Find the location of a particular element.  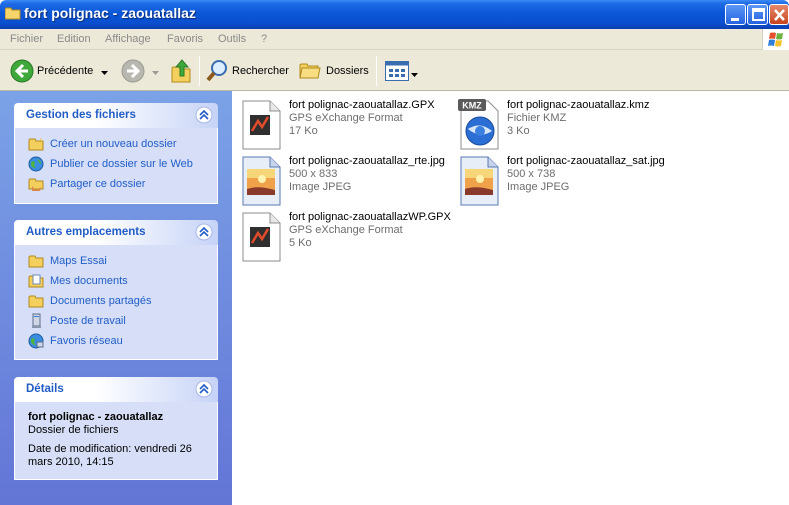

forward-arrow-icon is located at coordinates (133, 71).